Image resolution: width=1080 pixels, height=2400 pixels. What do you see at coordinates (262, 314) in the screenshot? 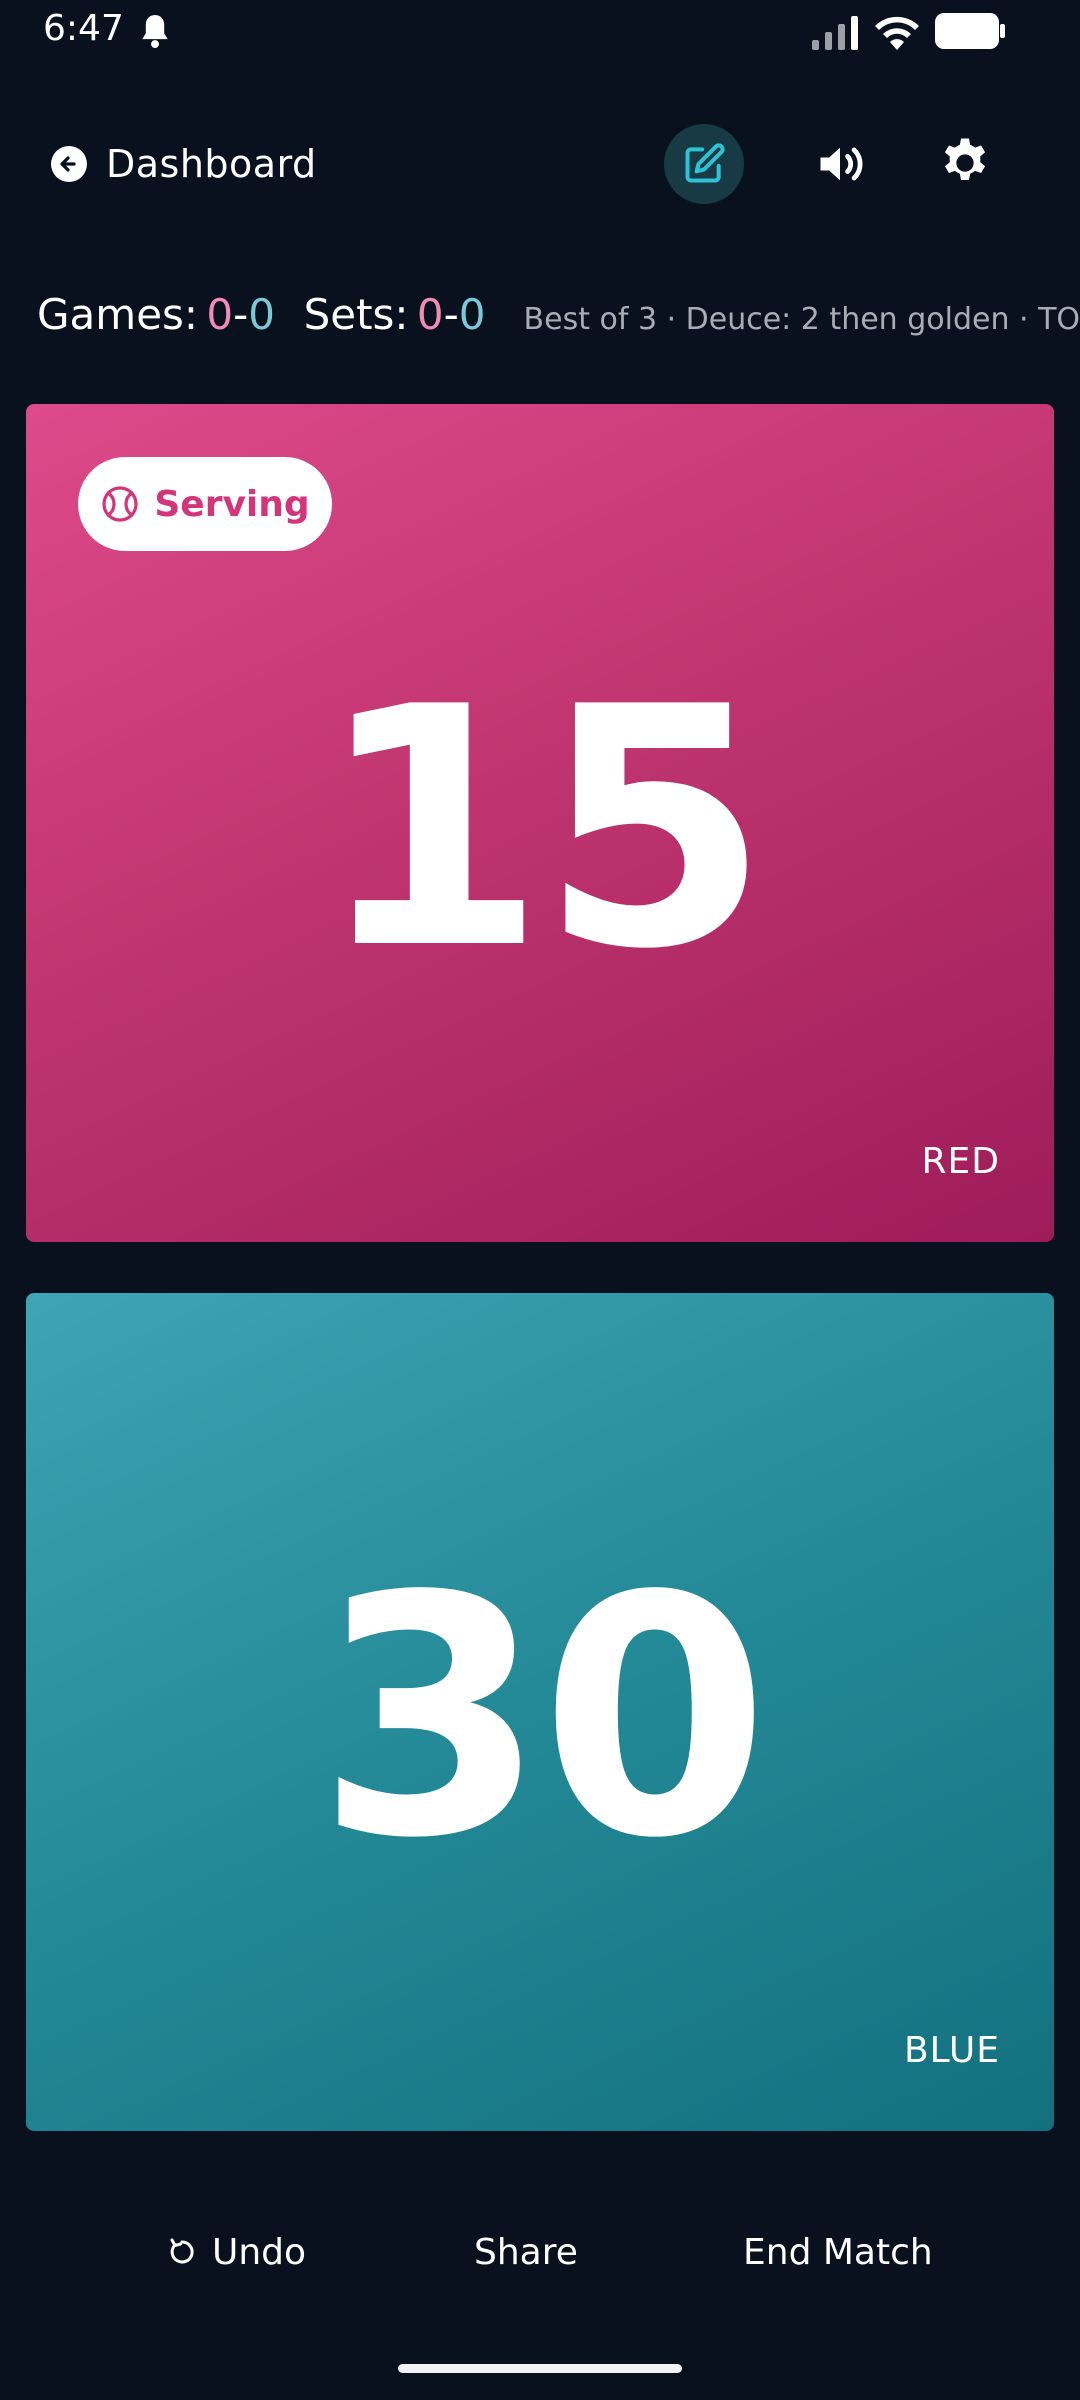
I see `games-blue: 0` at bounding box center [262, 314].